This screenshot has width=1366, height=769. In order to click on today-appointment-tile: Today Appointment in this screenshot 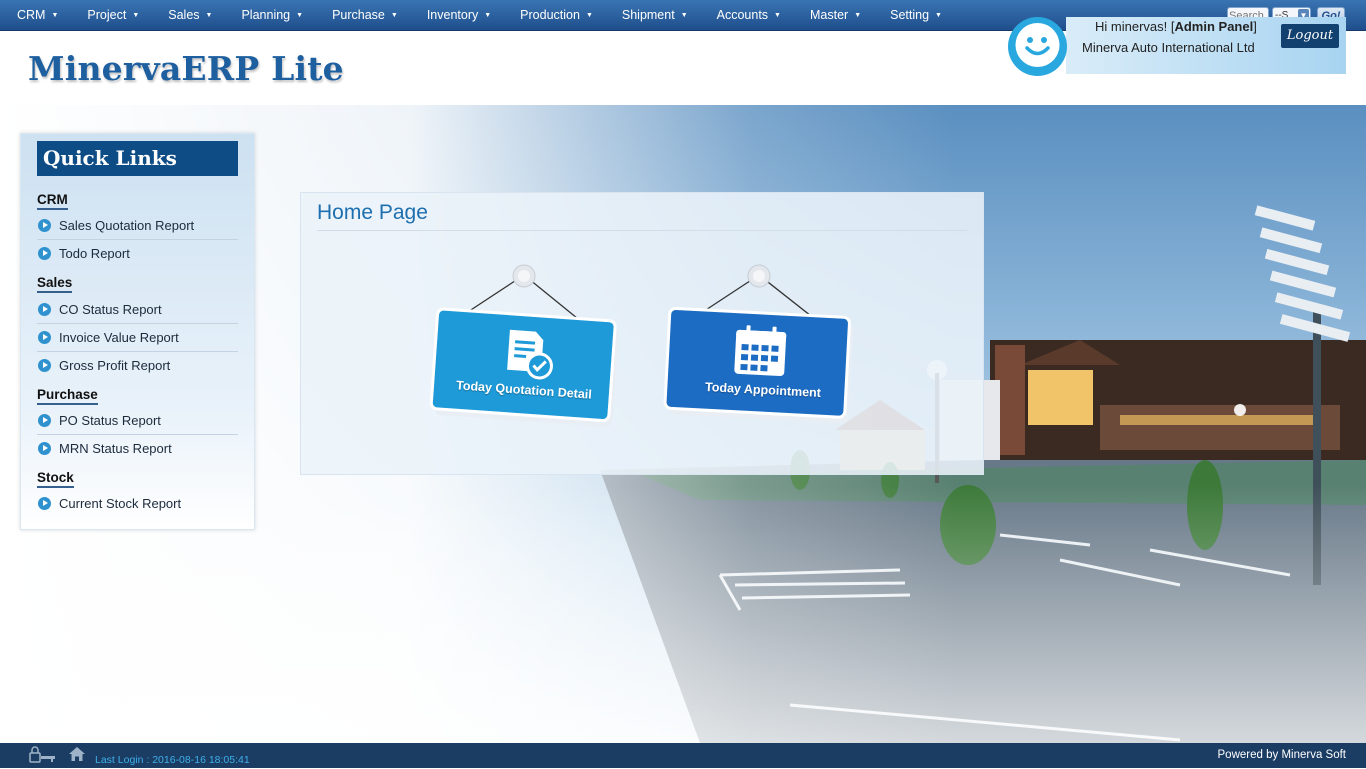, I will do `click(758, 345)`.